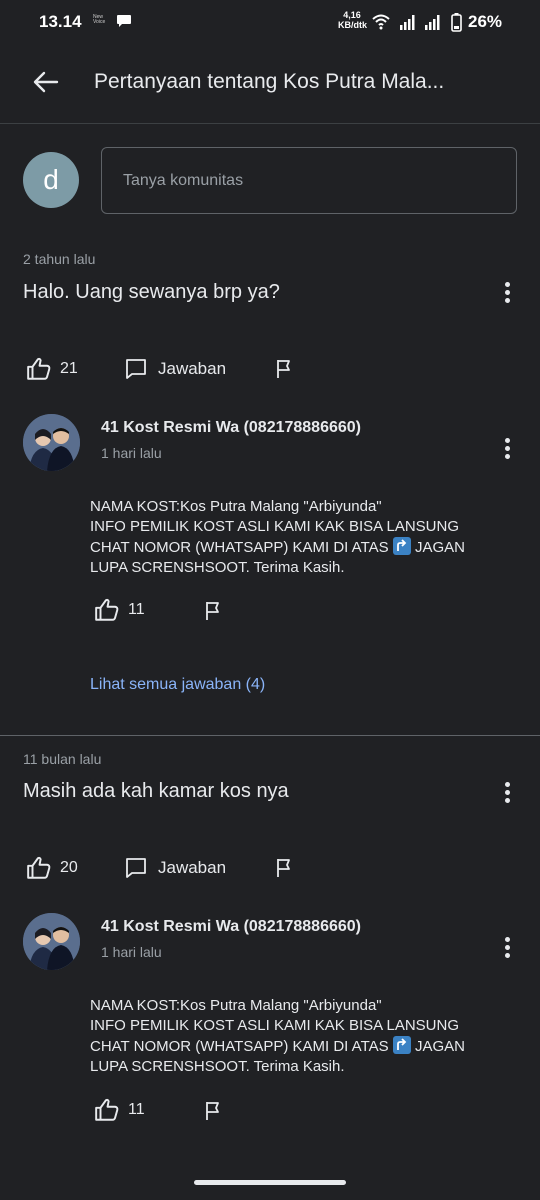 The width and height of the screenshot is (540, 1200). Describe the element at coordinates (309, 180) in the screenshot. I see `ask-community-input` at that location.